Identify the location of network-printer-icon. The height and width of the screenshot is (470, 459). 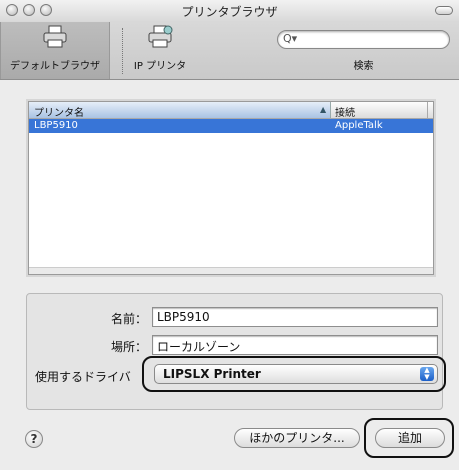
(160, 36).